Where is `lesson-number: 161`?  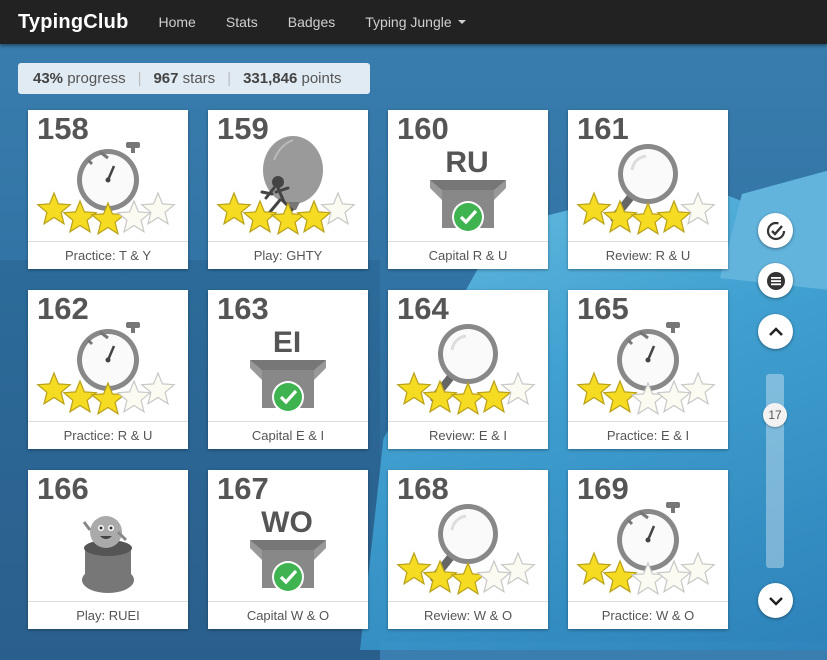
lesson-number: 161 is located at coordinates (603, 128).